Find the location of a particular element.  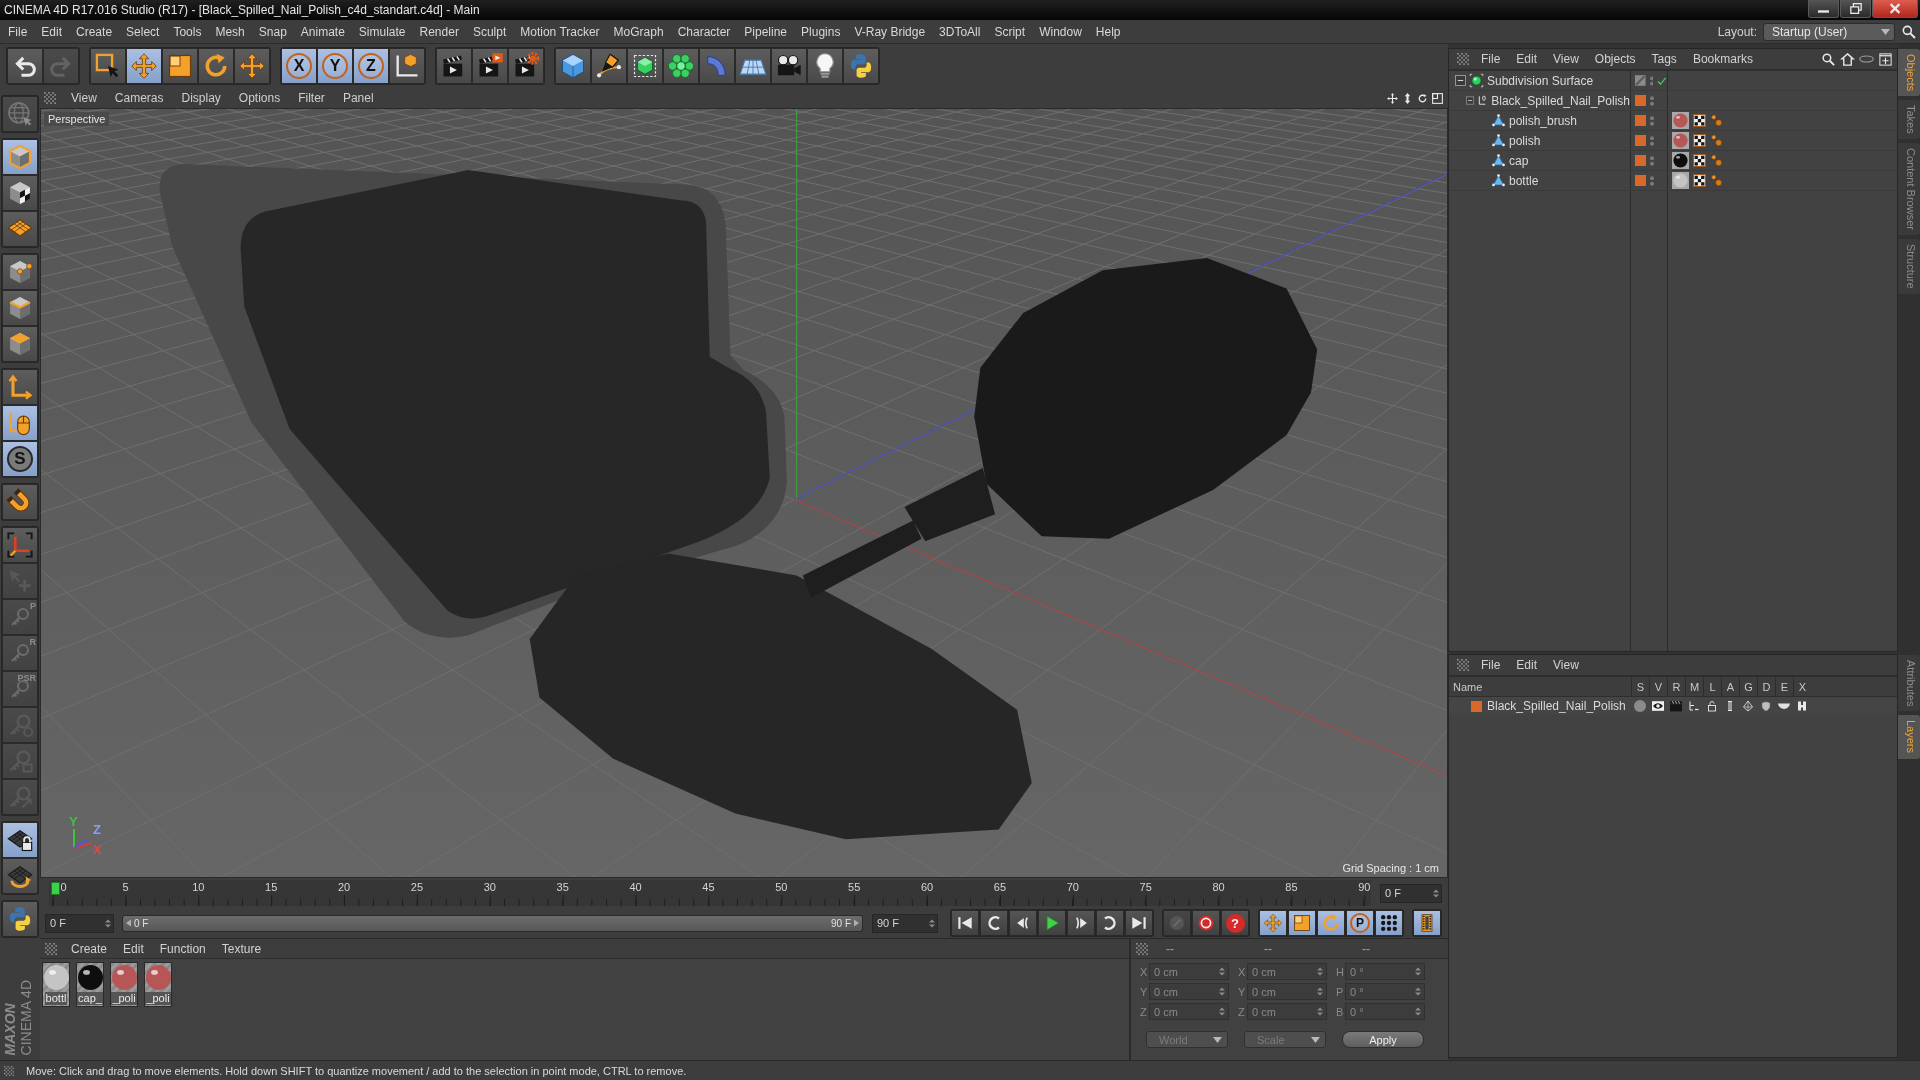

start-frame-field: 0 F is located at coordinates (79, 923).